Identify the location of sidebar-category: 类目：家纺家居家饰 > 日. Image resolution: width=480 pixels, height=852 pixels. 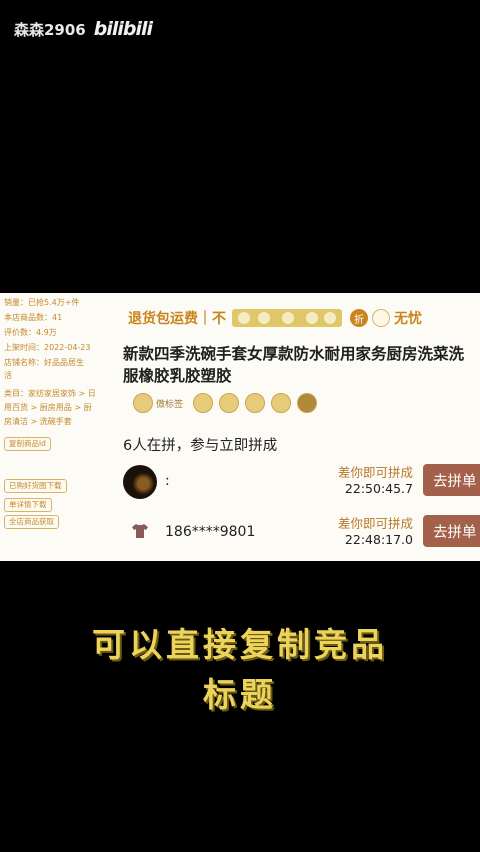
(50, 393).